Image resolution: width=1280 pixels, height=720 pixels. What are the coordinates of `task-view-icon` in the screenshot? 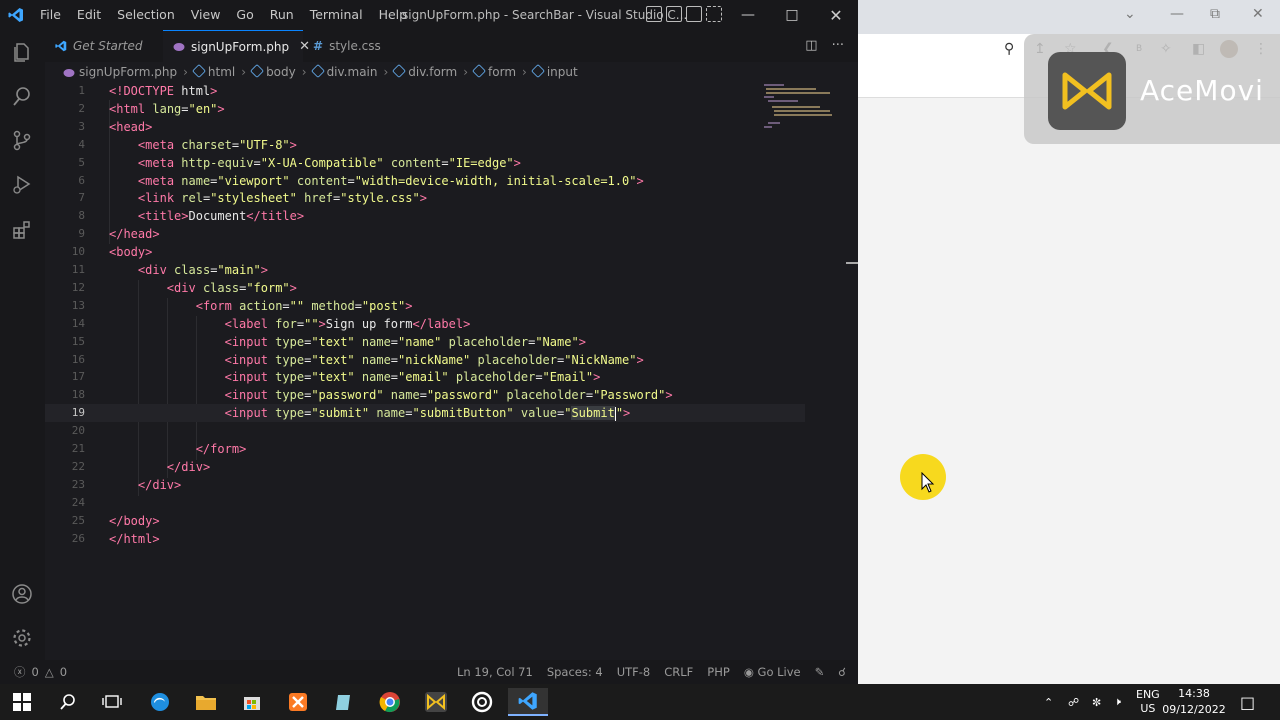 It's located at (112, 702).